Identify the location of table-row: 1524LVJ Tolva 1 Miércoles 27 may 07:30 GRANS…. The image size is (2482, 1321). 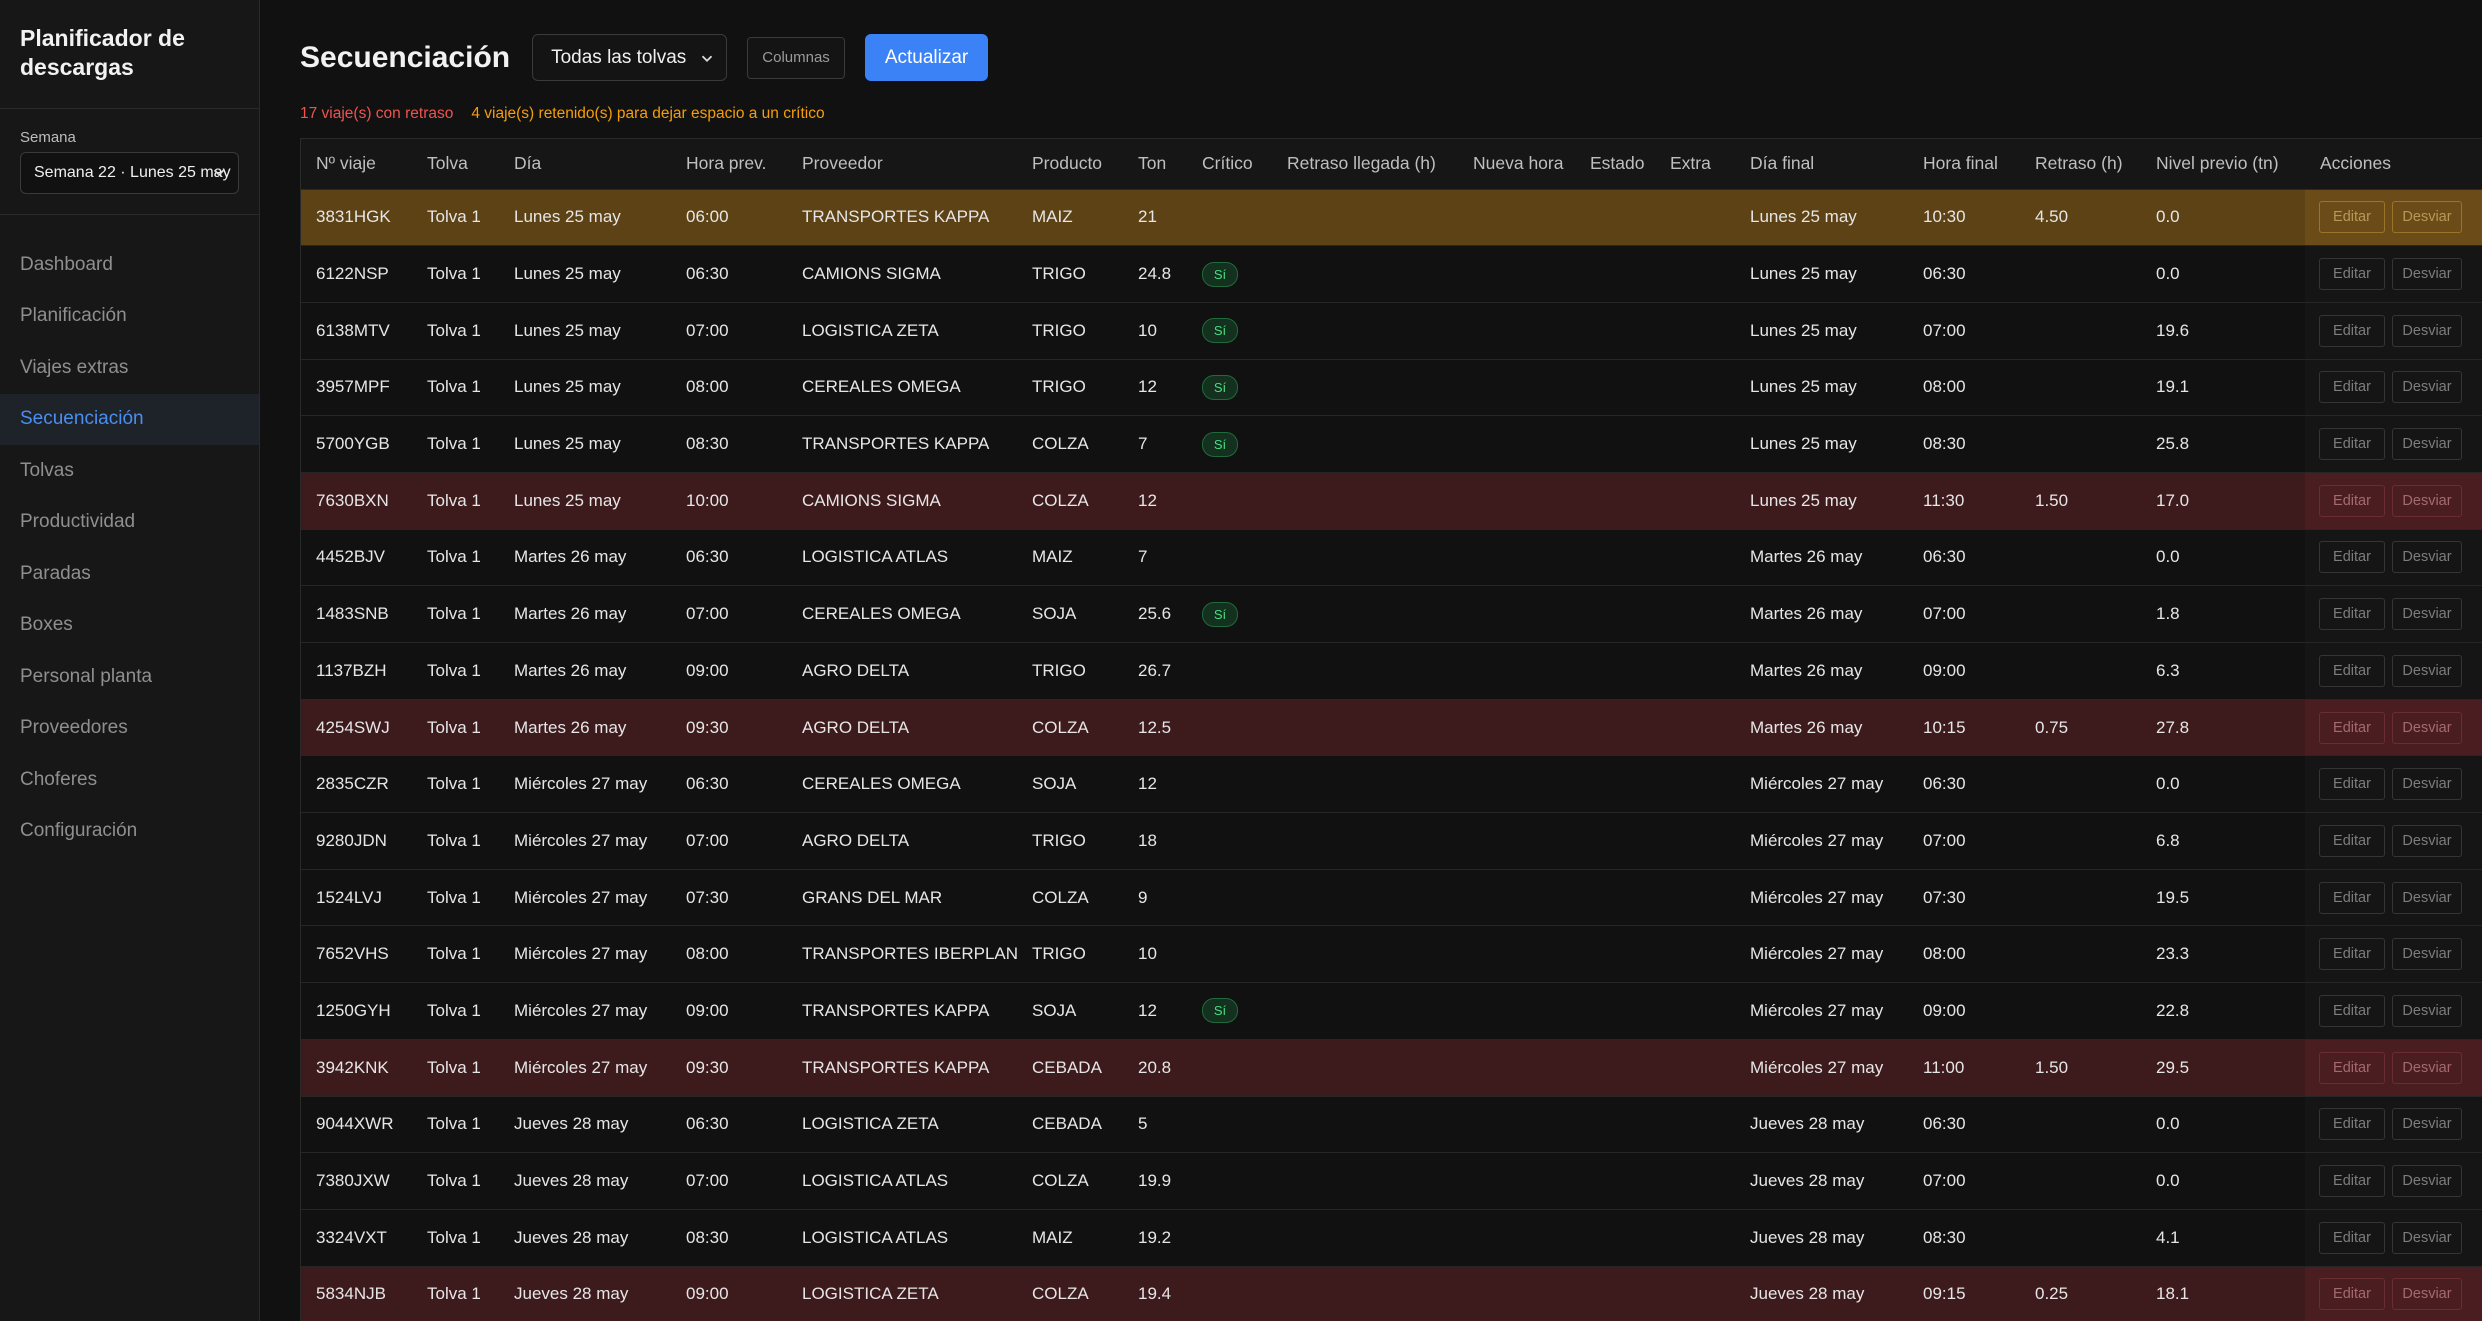
(1391, 897).